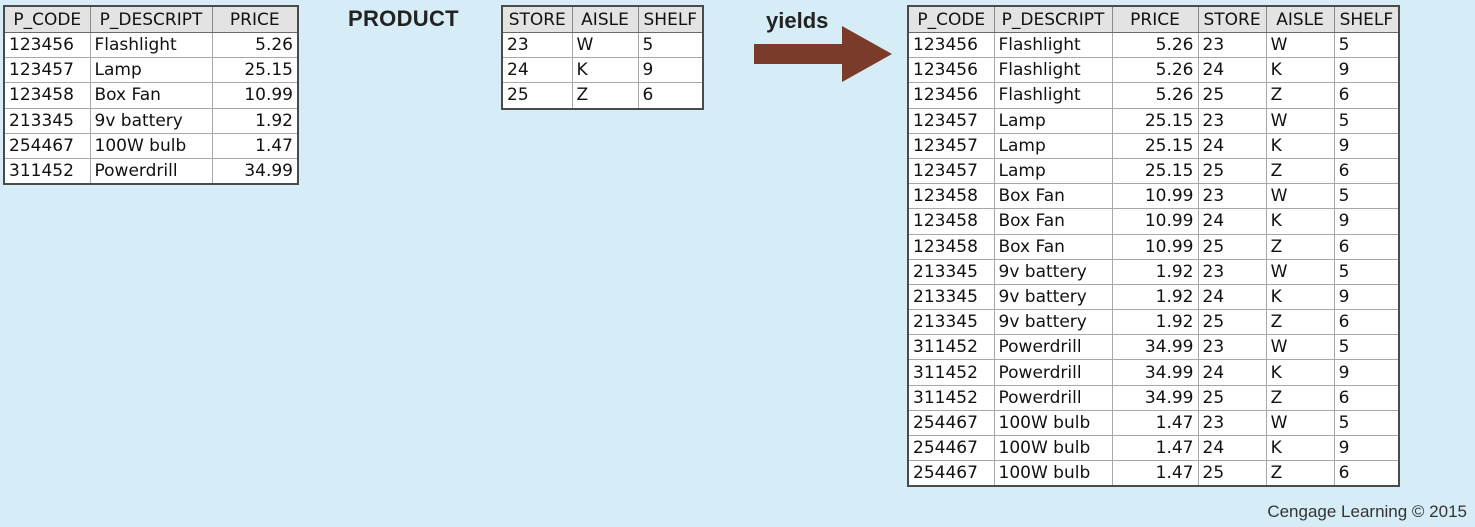 This screenshot has width=1475, height=527. Describe the element at coordinates (823, 54) in the screenshot. I see `arrow-shape` at that location.